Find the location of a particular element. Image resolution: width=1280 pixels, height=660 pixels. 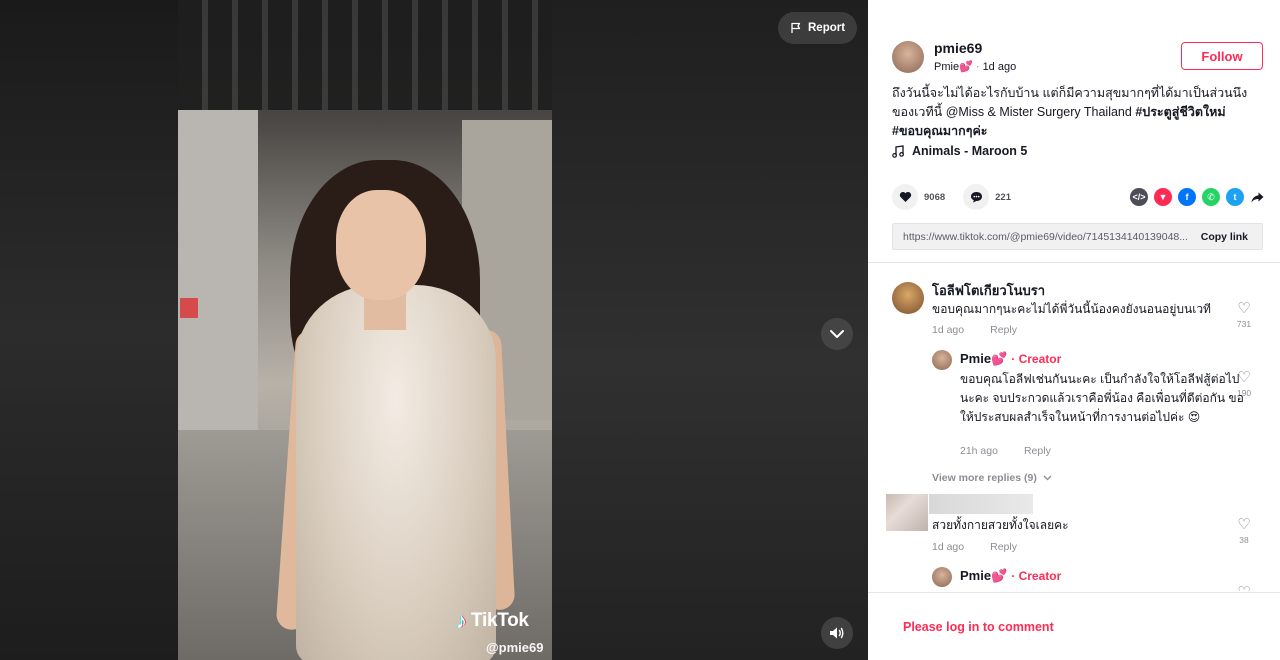

view-more-label: View more replies (9) is located at coordinates (984, 478).